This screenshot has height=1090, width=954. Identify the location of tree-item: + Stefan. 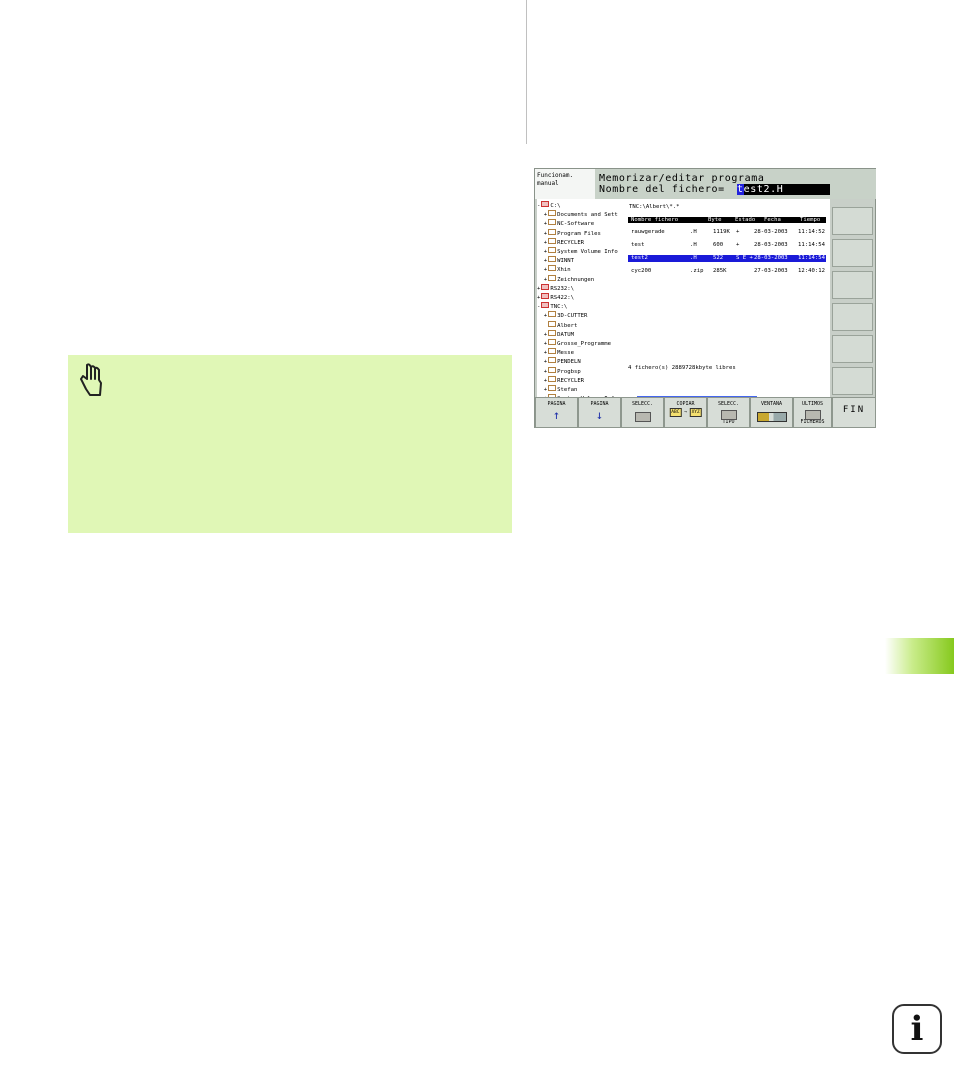
(581, 389).